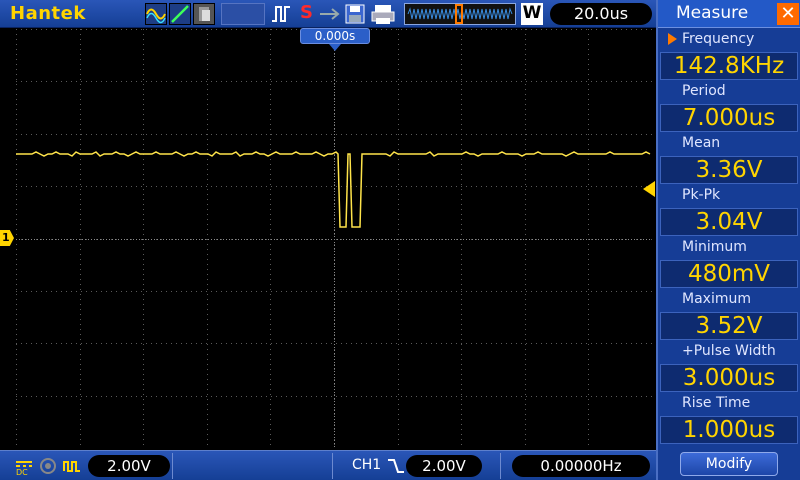 This screenshot has height=480, width=800. Describe the element at coordinates (156, 14) in the screenshot. I see `waveform-mode-icon` at that location.